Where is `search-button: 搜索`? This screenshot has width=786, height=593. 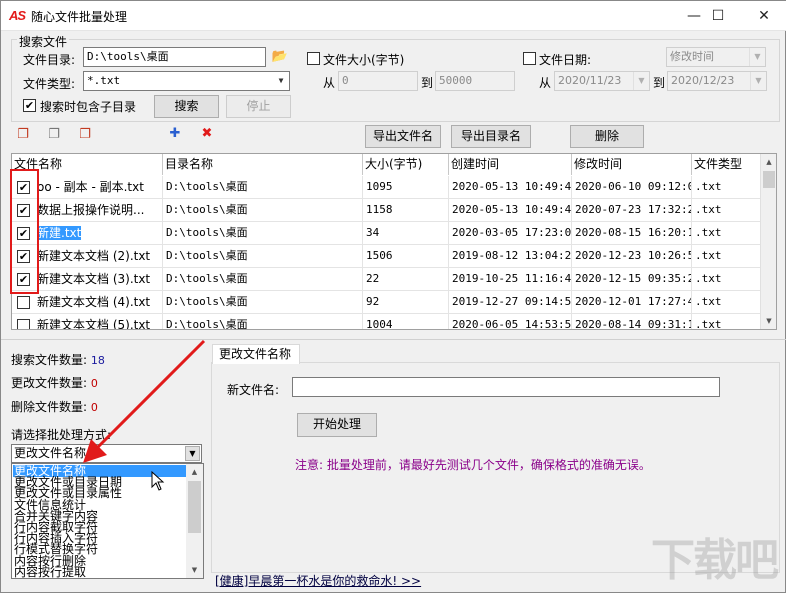
search-button: 搜索 is located at coordinates (186, 106).